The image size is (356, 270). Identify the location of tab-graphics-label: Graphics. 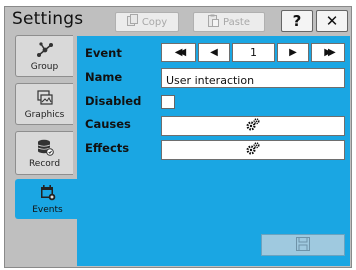
(44, 114).